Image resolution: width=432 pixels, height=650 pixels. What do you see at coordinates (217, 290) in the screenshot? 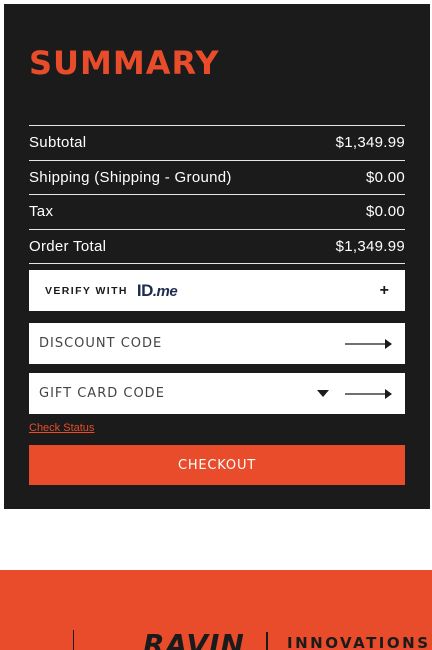
I see `verify-idme-toggle: VERIFY WITH ID.me +` at bounding box center [217, 290].